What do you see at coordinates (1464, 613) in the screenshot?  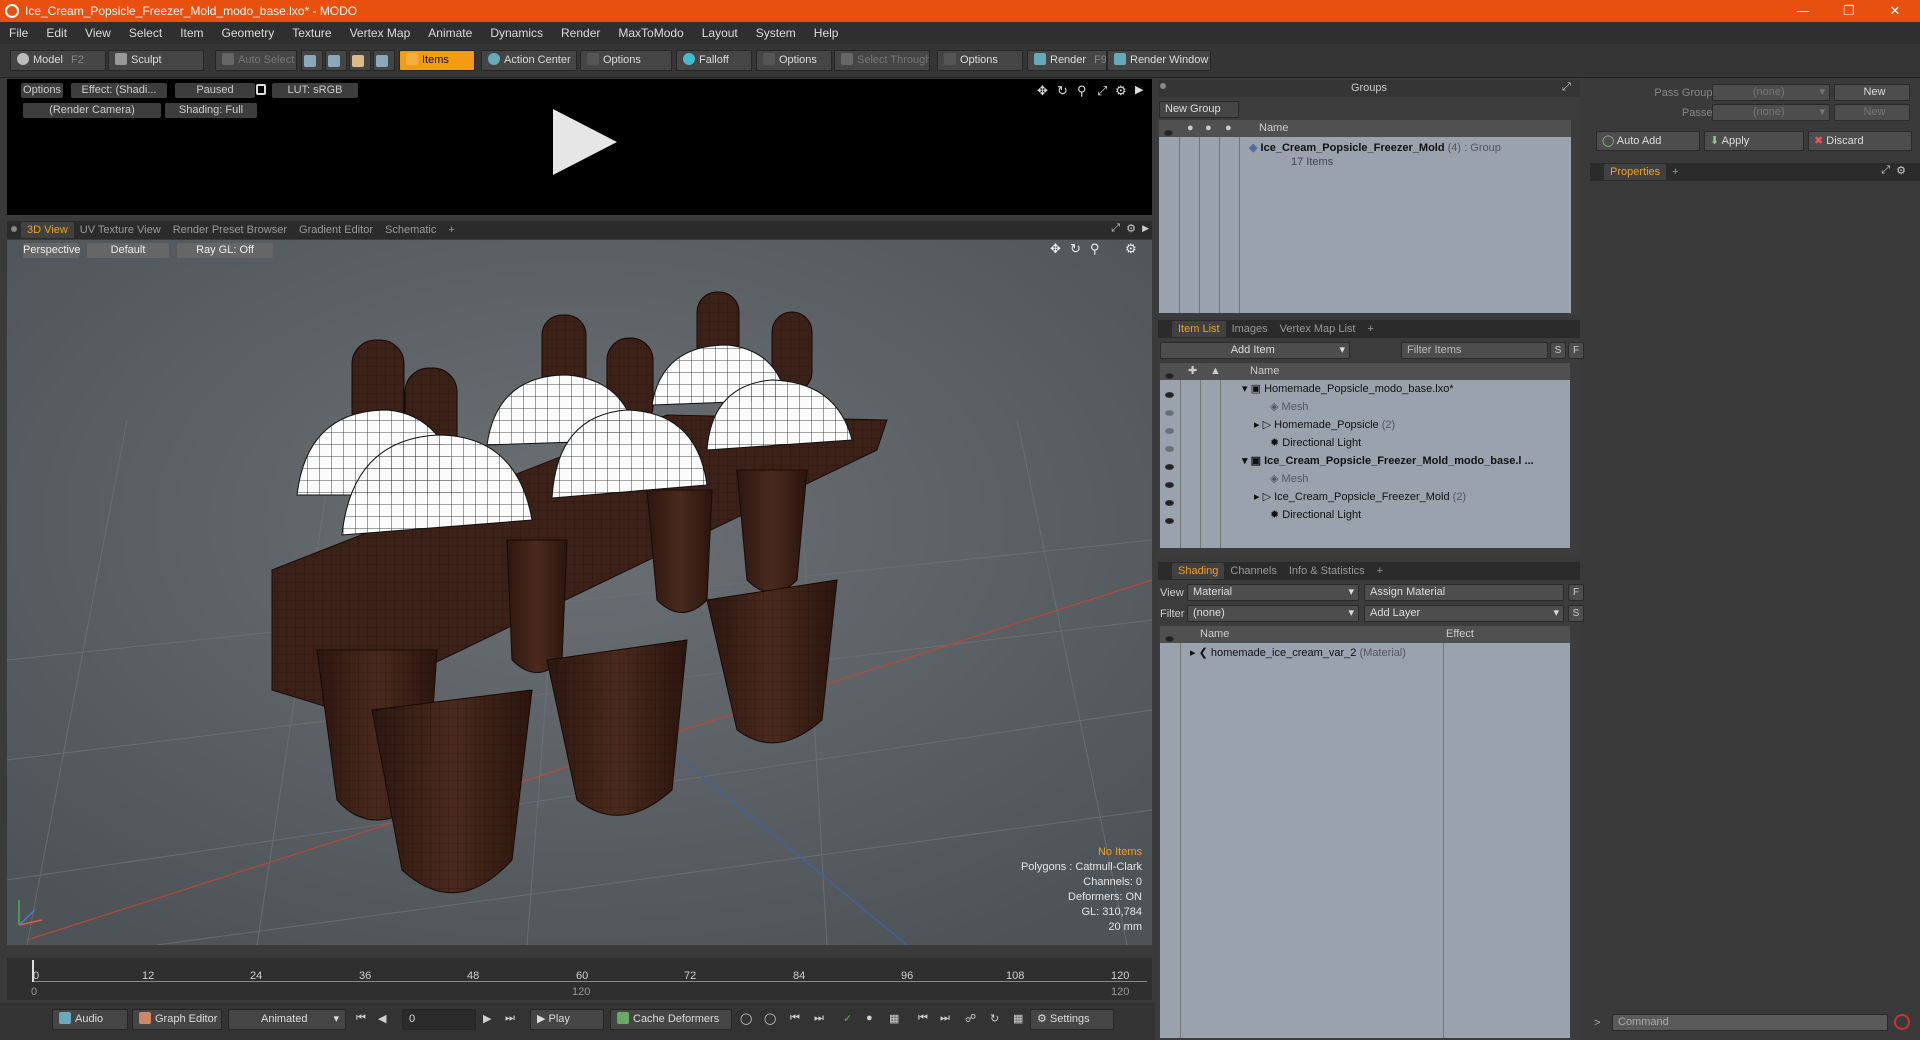 I see `add-layer-dropdown: Add Layer ▾` at bounding box center [1464, 613].